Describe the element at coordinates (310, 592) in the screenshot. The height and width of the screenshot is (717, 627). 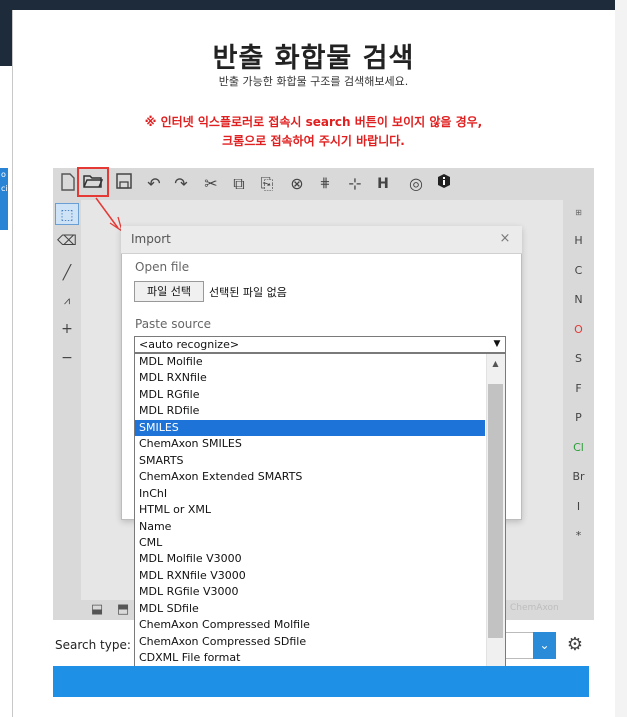
I see `format-option: MDL RGfile V3000` at that location.